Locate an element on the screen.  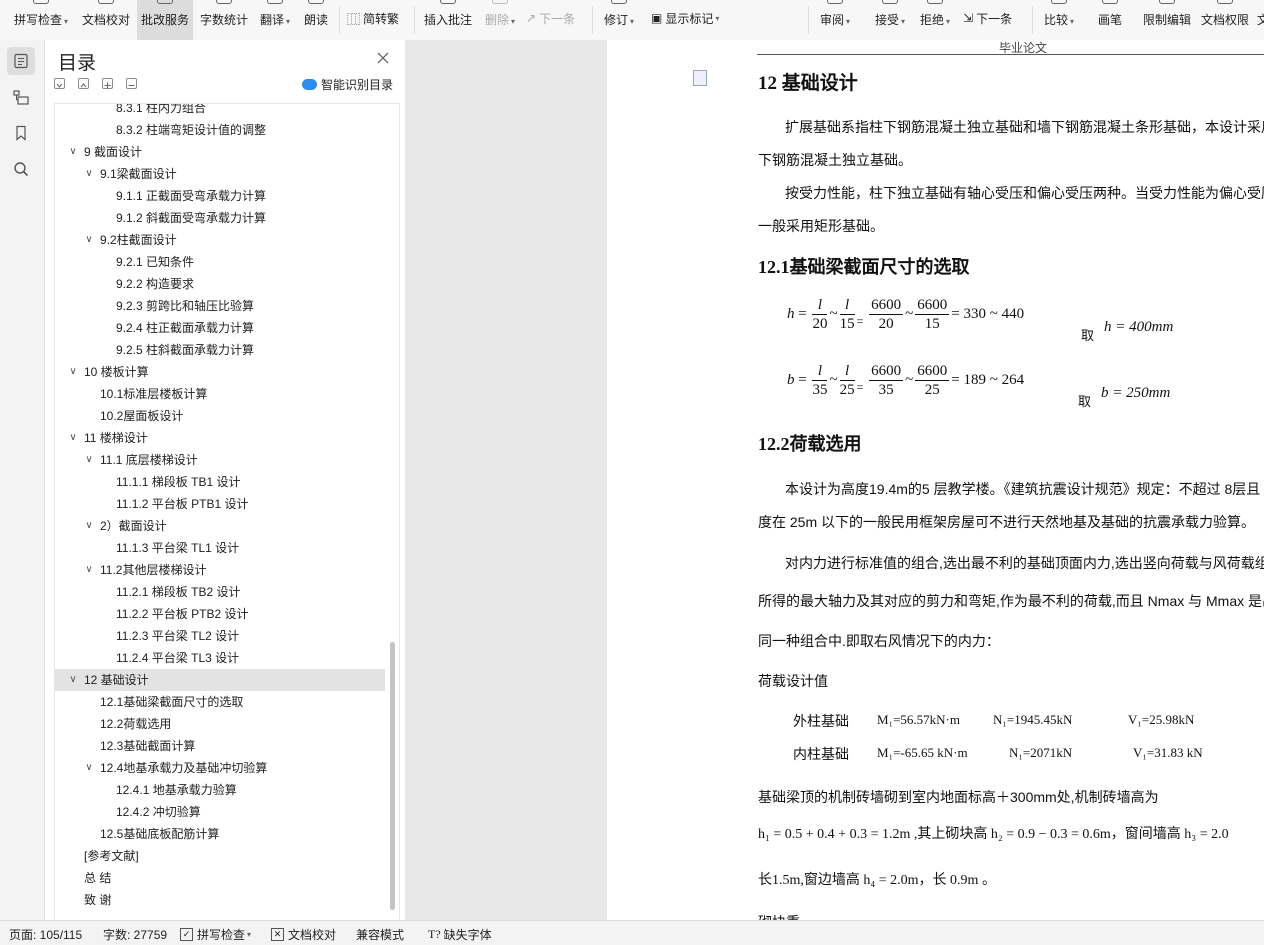
paragraph: 一般采用矩形基础。 is located at coordinates (821, 226).